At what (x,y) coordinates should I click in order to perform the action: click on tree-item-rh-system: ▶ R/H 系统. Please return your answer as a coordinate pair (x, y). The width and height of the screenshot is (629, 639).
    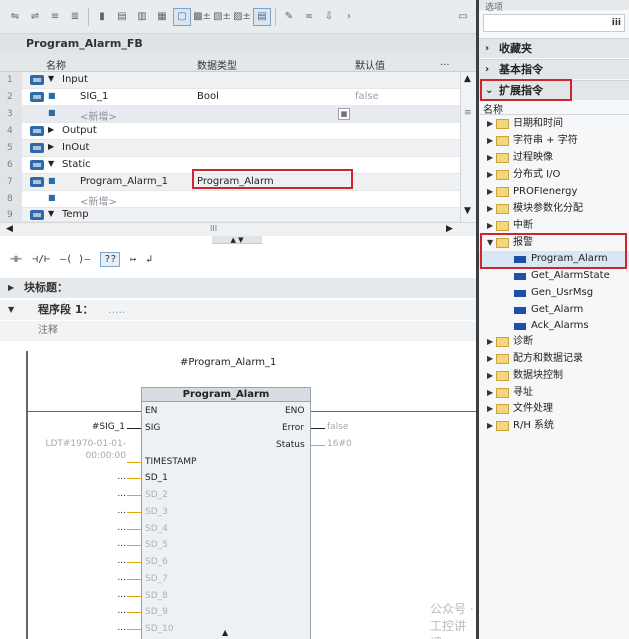
    Looking at the image, I should click on (554, 426).